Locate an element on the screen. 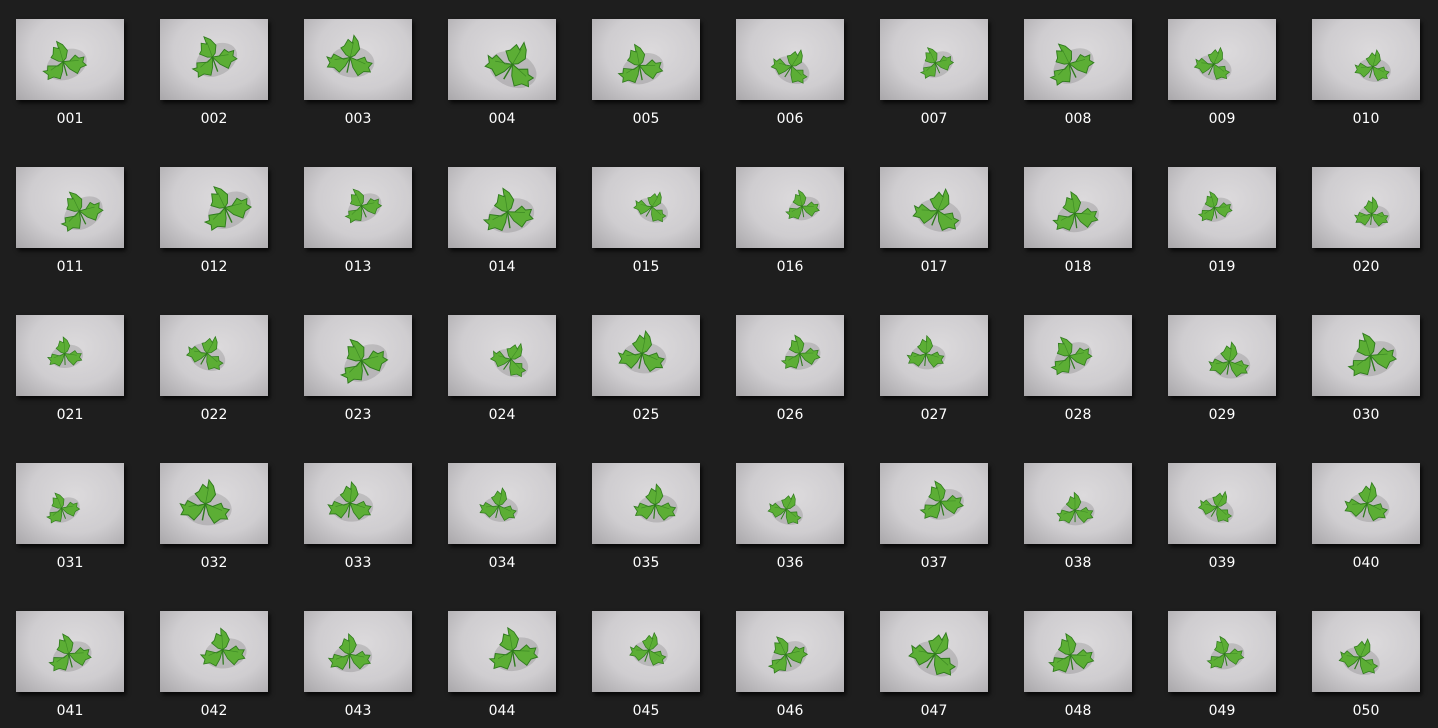 Image resolution: width=1438 pixels, height=728 pixels. file-item: 047 is located at coordinates (936, 669).